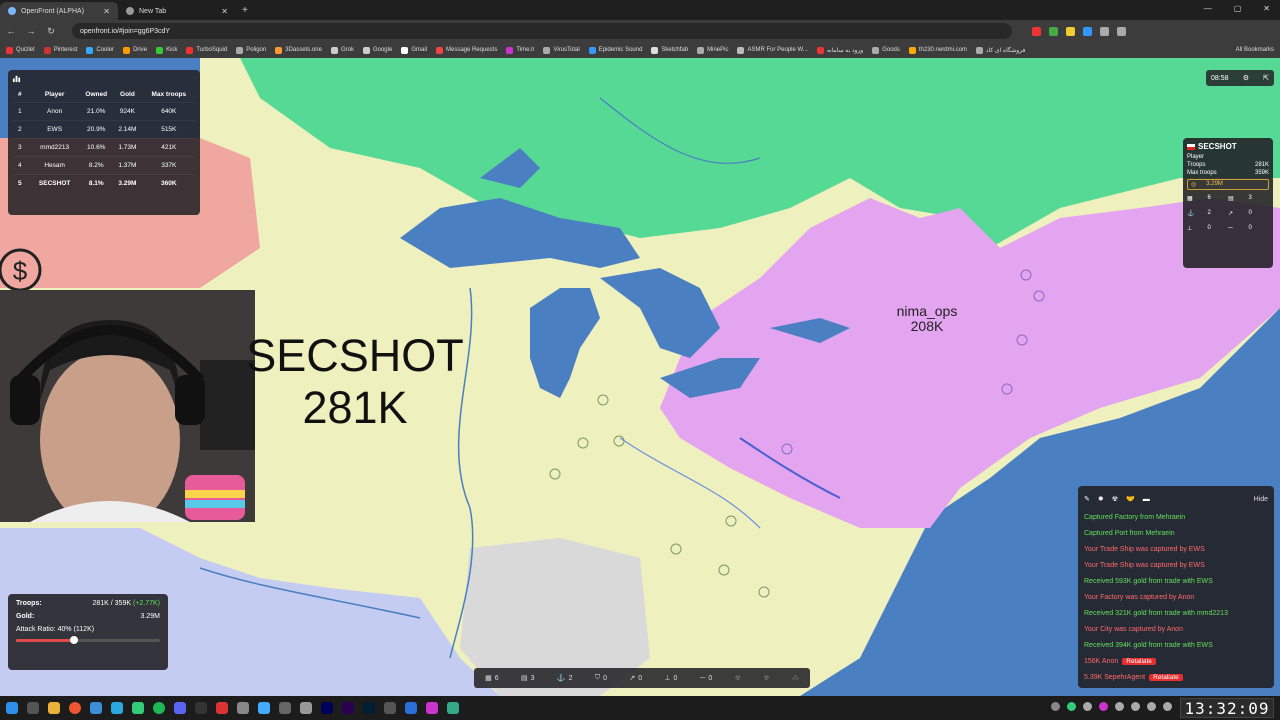 This screenshot has height=720, width=1280. I want to click on attack-ratio-slider, so click(88, 640).